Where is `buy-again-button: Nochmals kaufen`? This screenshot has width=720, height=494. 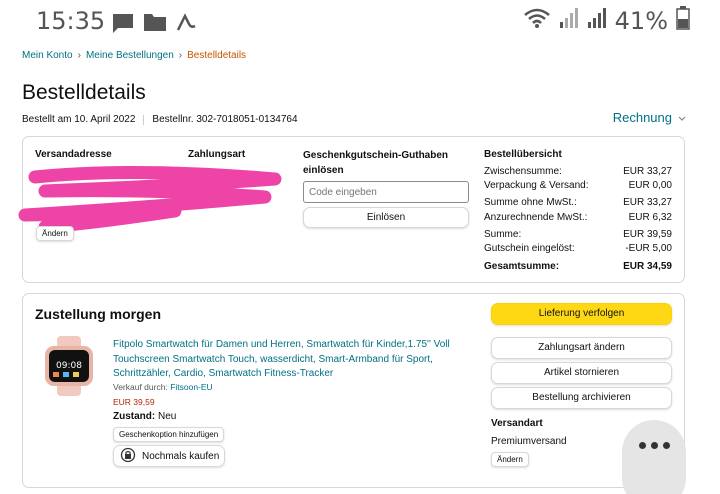 buy-again-button: Nochmals kaufen is located at coordinates (169, 456).